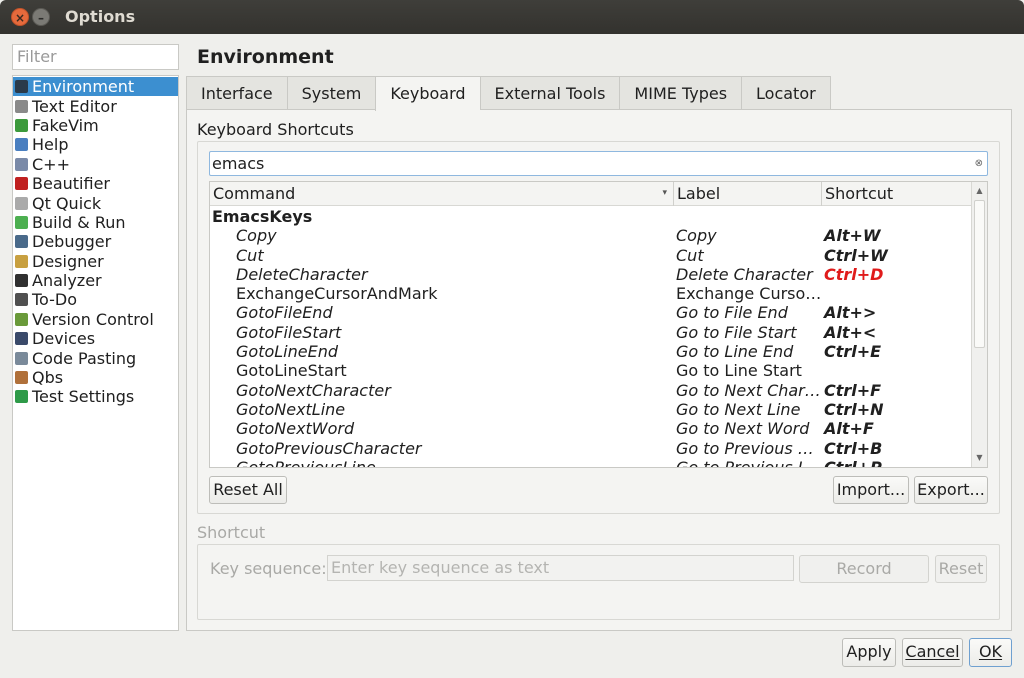  Describe the element at coordinates (331, 93) in the screenshot. I see `tab-system: System` at that location.